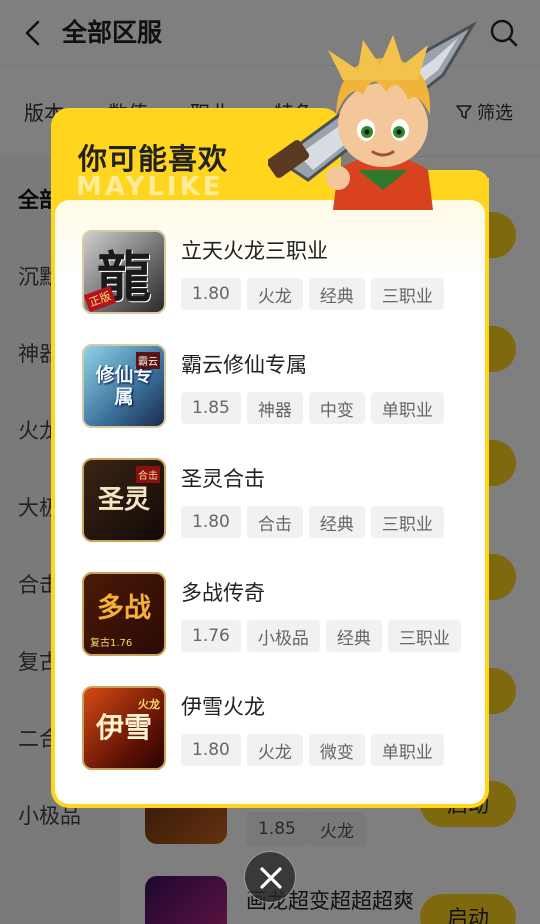 The width and height of the screenshot is (540, 924). What do you see at coordinates (244, 365) in the screenshot?
I see `game-name: 霸云修仙专属` at bounding box center [244, 365].